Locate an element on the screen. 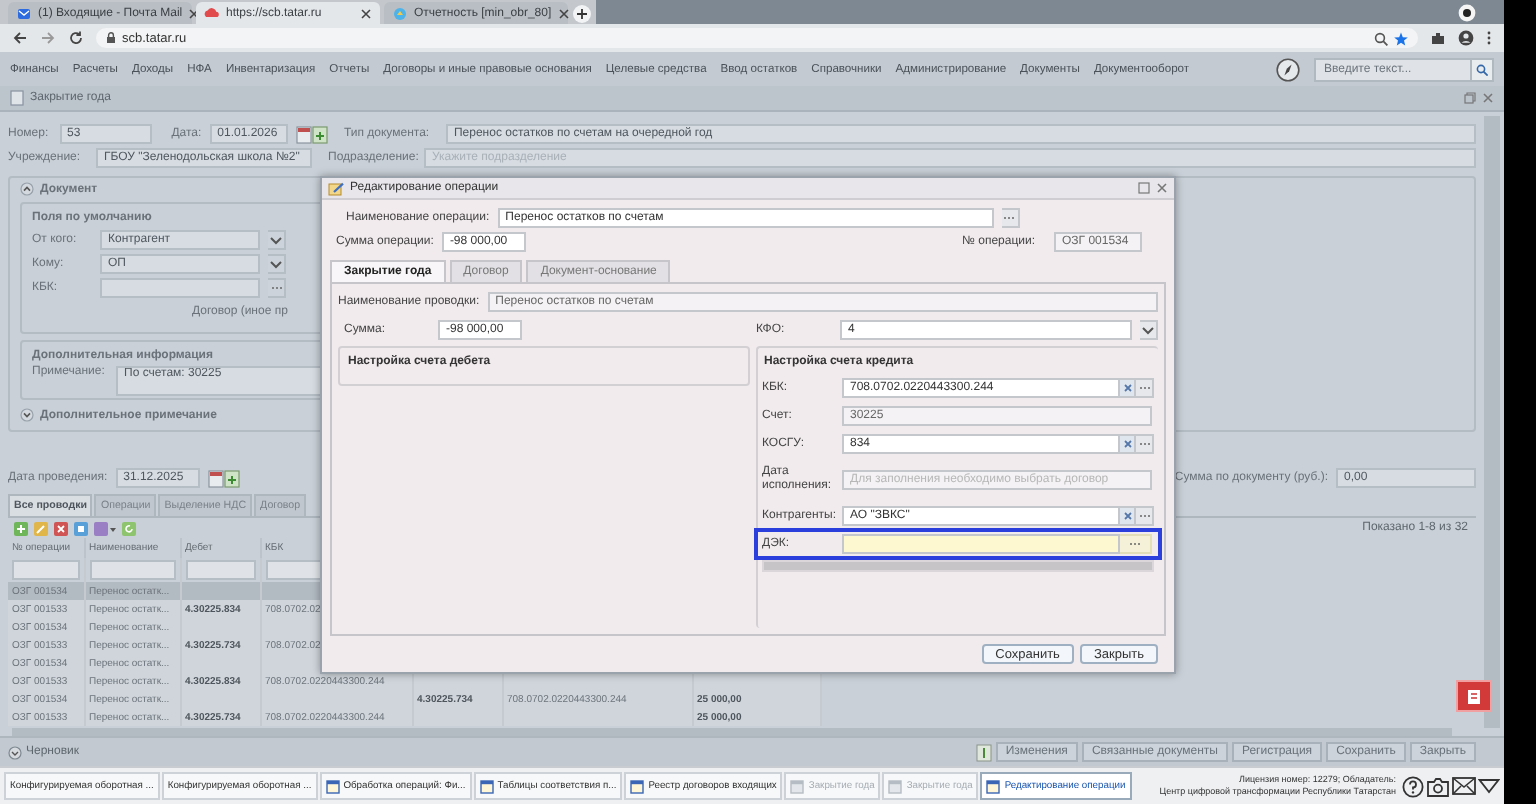  camera-icon is located at coordinates (1438, 786).